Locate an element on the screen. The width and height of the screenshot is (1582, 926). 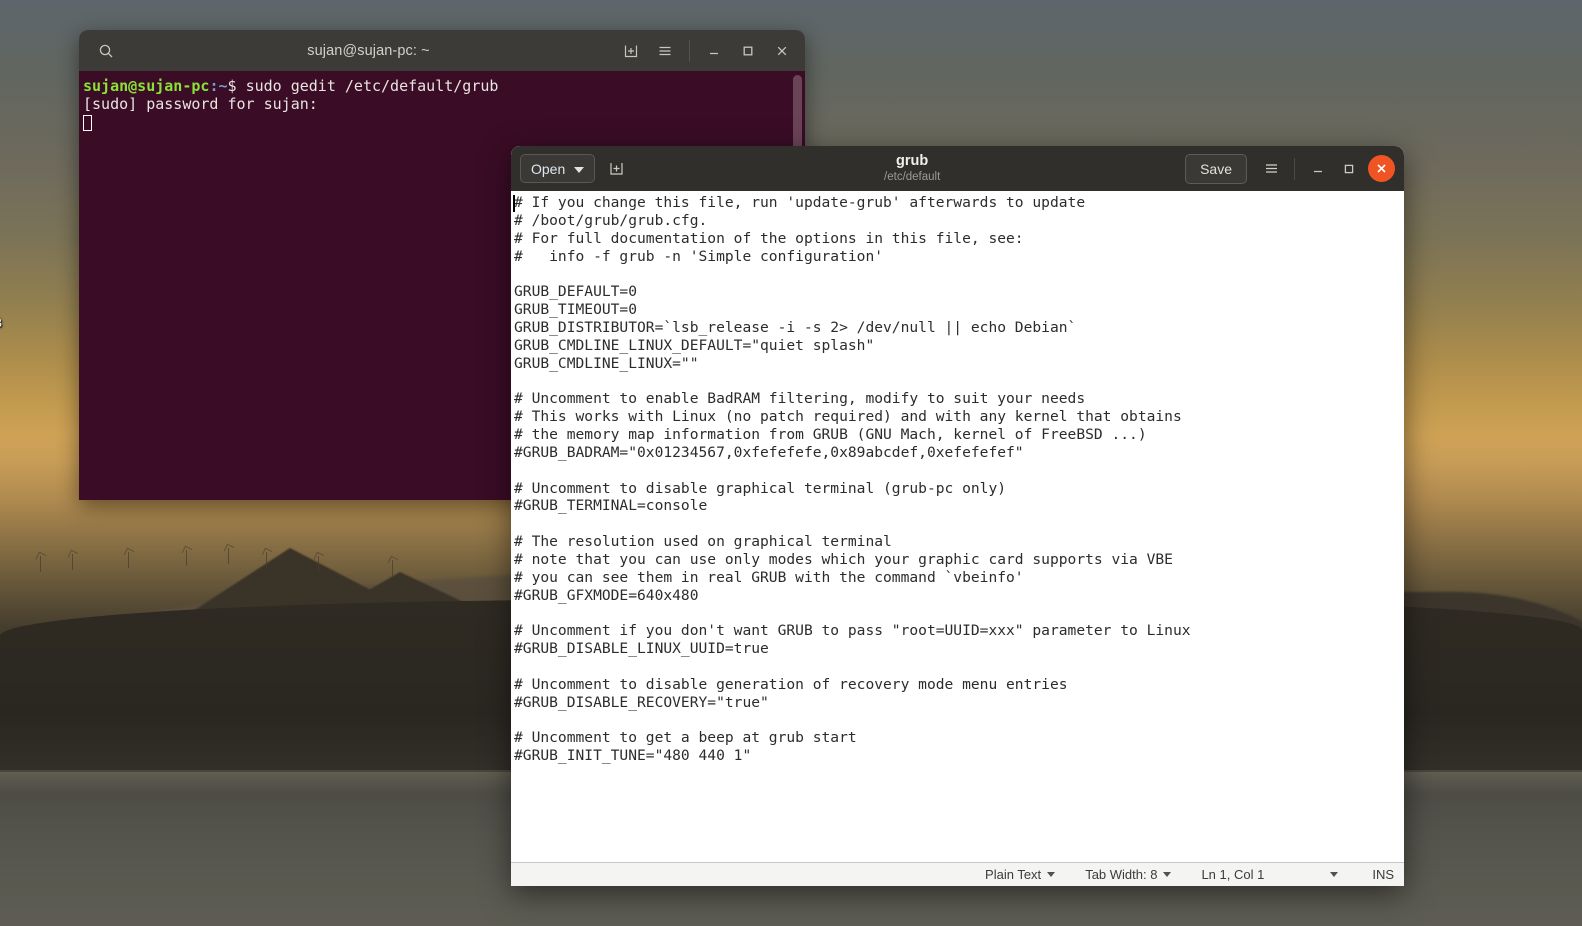
terminal-password-prompt: [sudo] password for sujan: is located at coordinates (200, 104).